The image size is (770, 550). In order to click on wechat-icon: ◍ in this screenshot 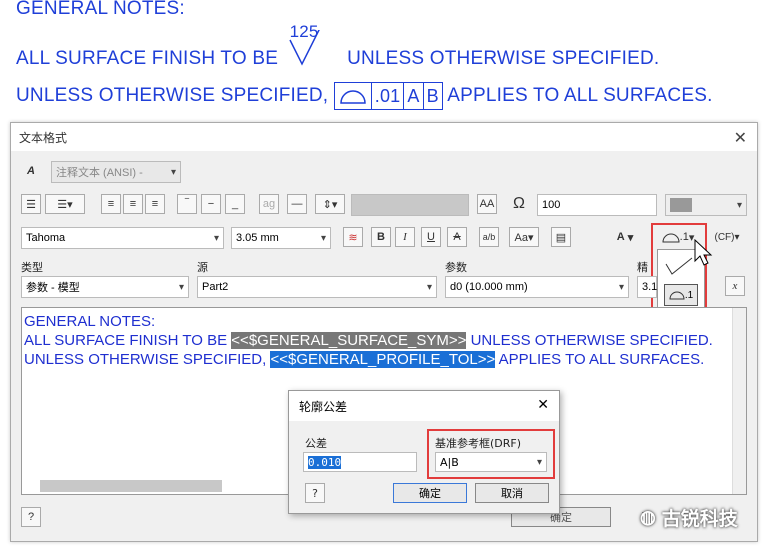, I will do `click(648, 517)`.